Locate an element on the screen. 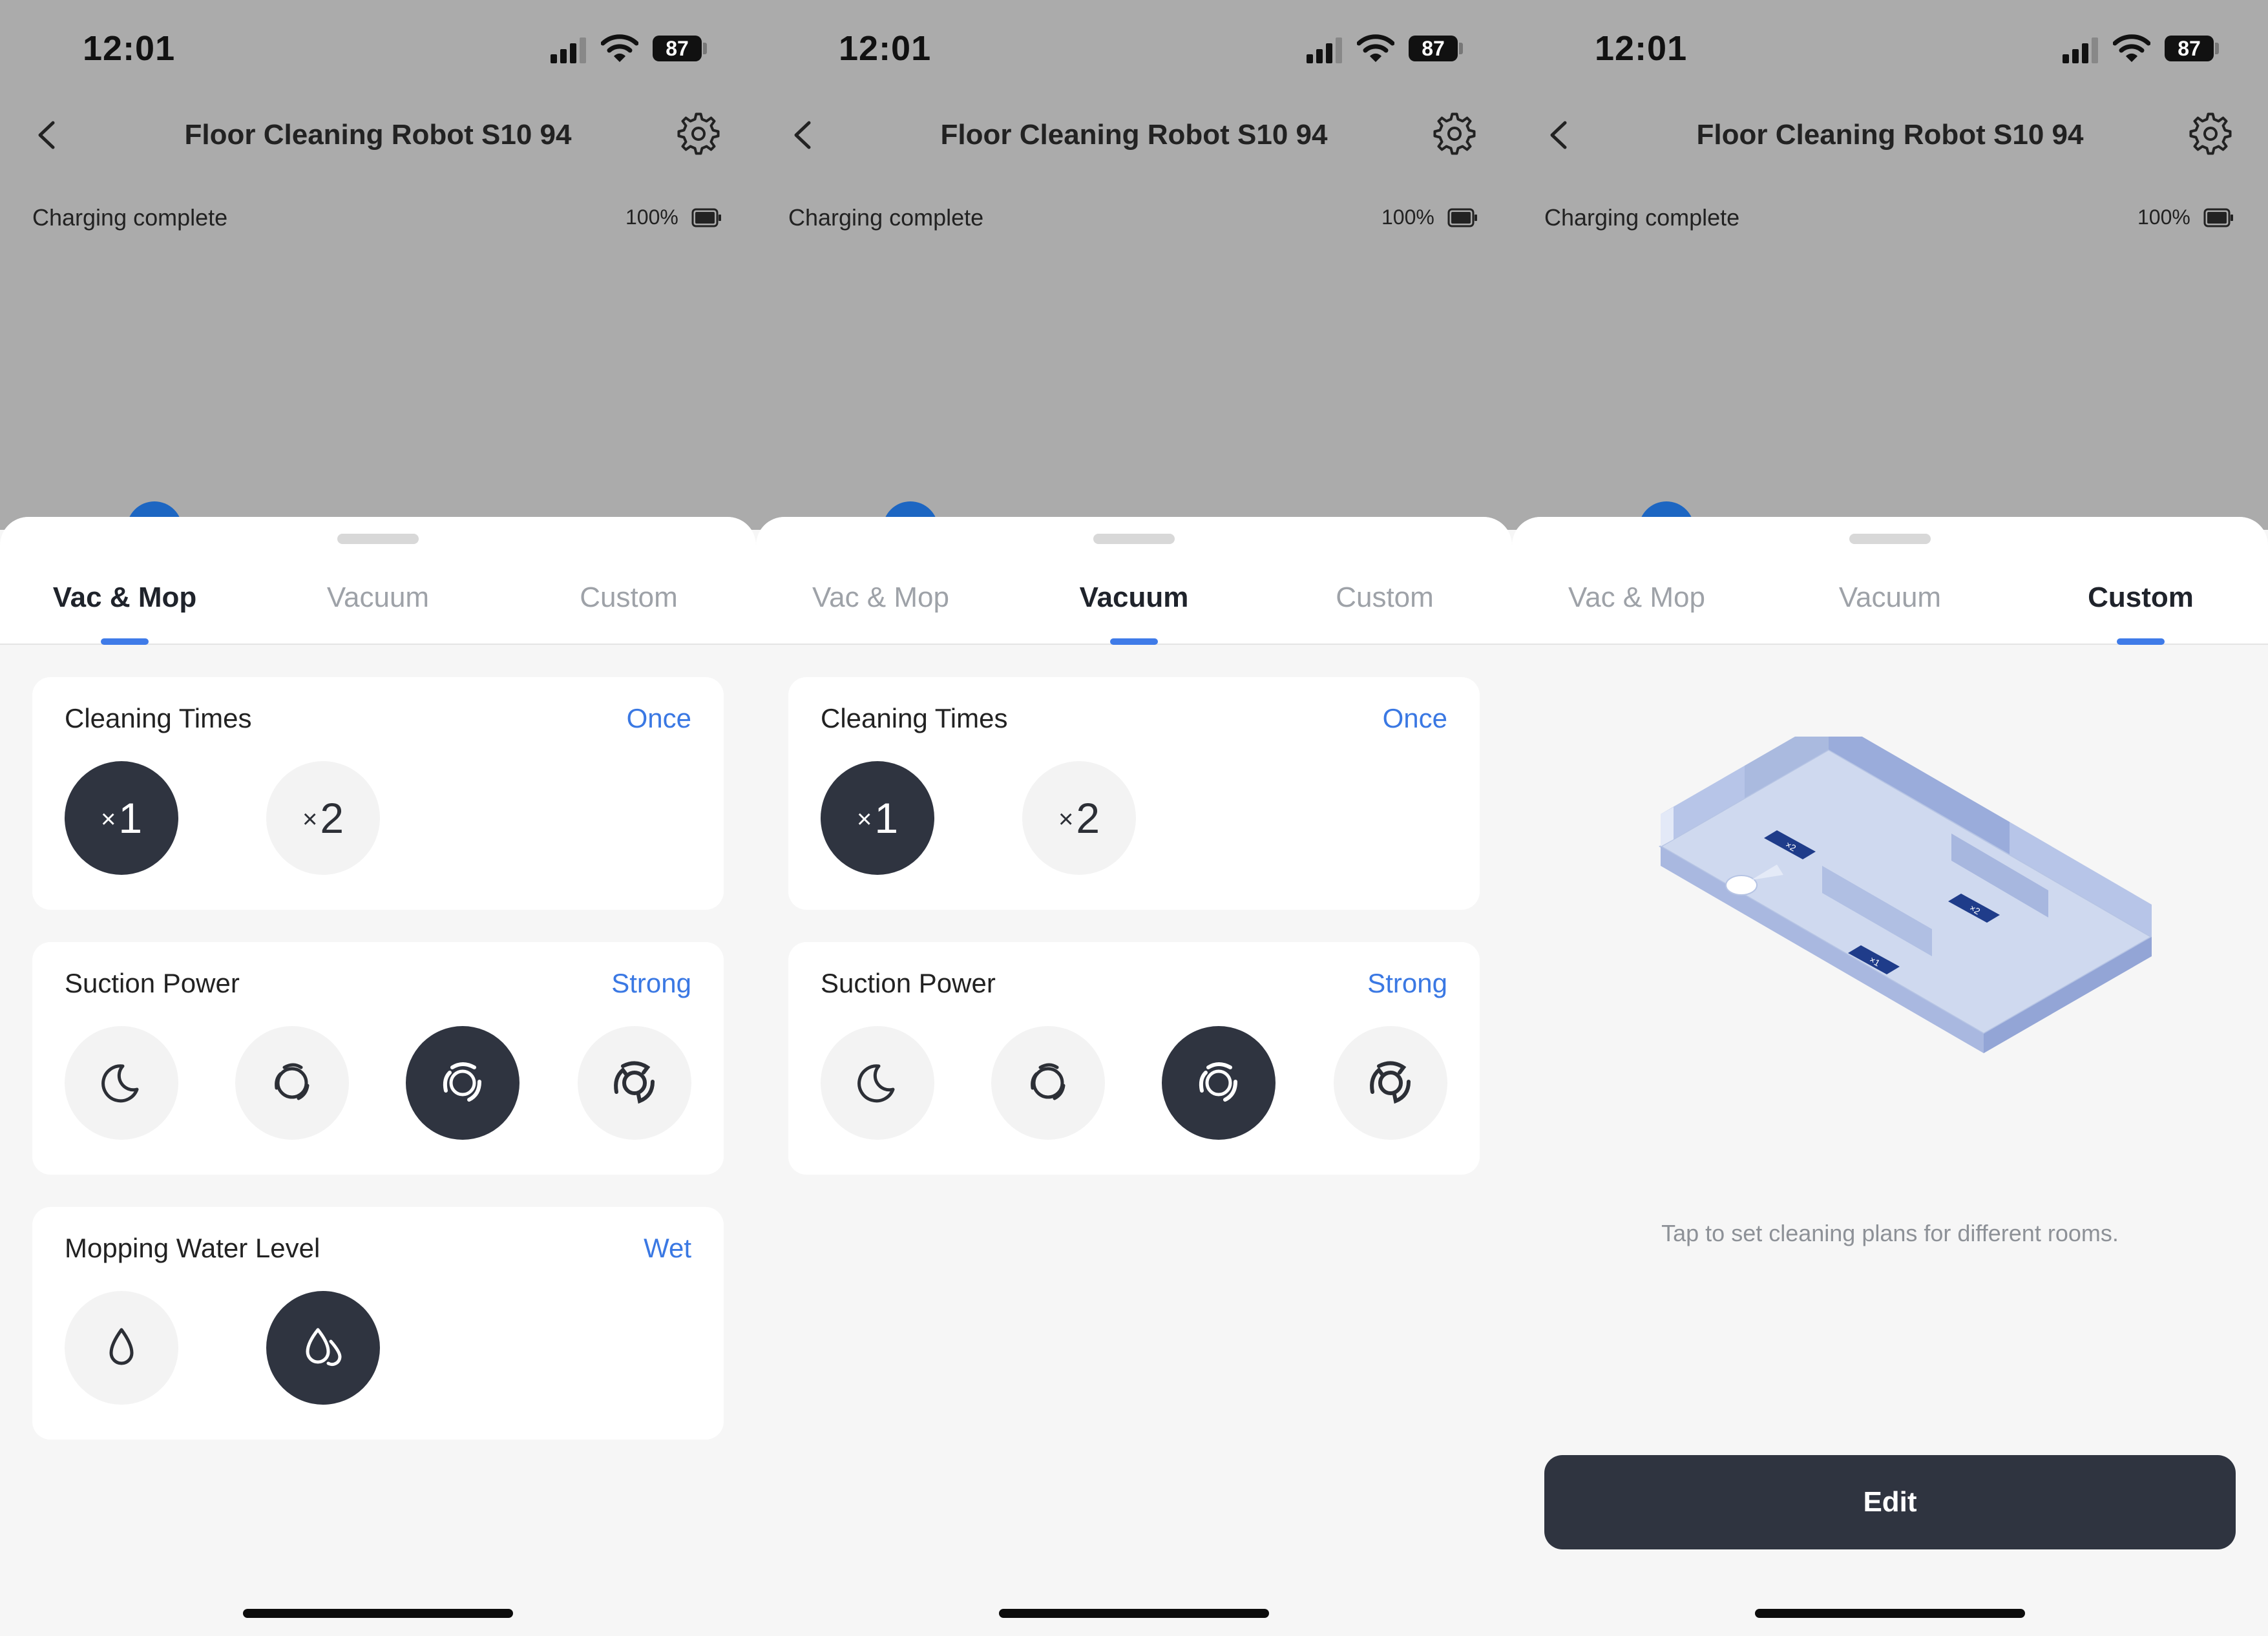  water-high-button is located at coordinates (323, 1348).